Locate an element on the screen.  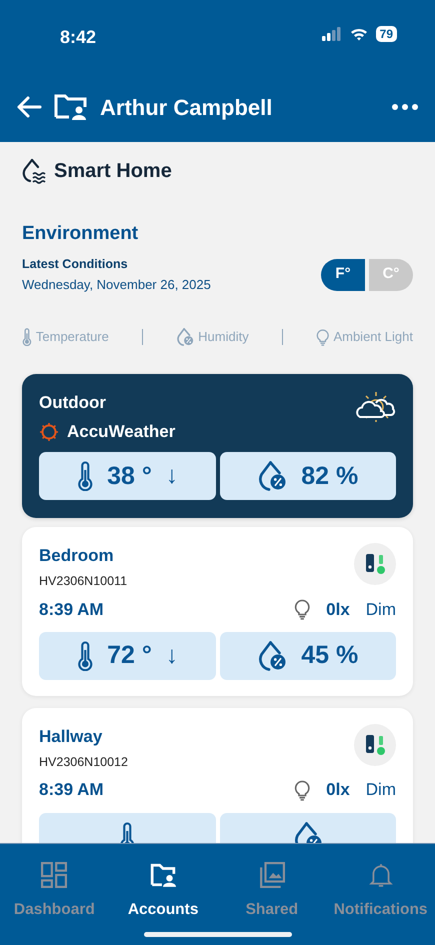
weather-source: AccuWeather is located at coordinates (121, 431).